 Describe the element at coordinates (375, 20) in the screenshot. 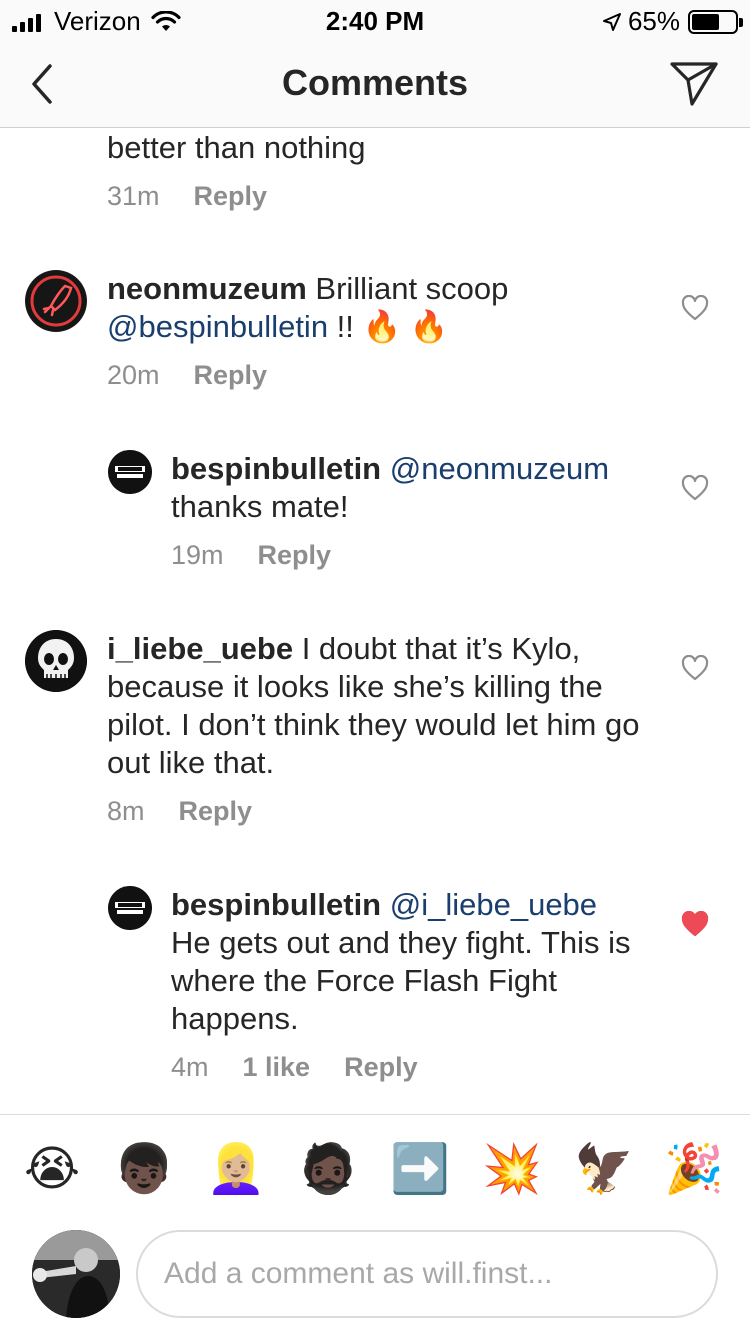

I see `status-bar: Verizon 2:40 PM 65%` at that location.